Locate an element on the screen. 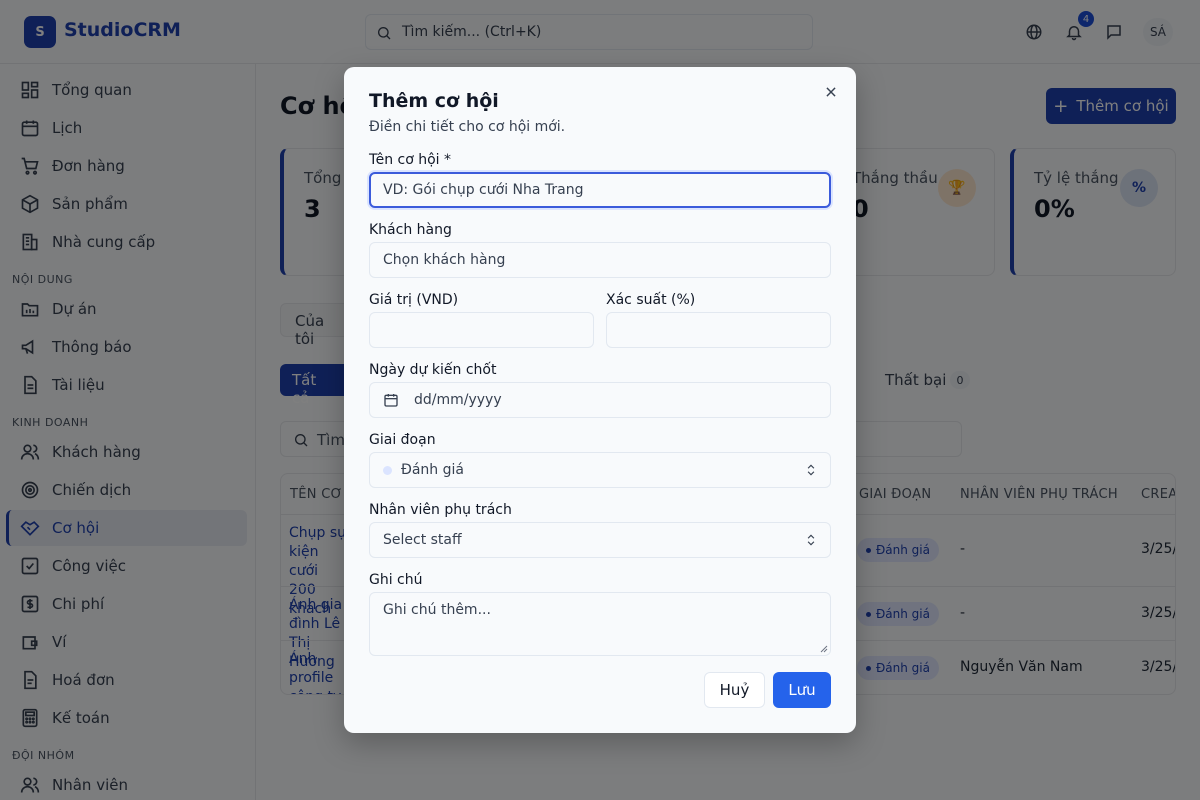 This screenshot has height=800, width=1200. close-button is located at coordinates (831, 92).